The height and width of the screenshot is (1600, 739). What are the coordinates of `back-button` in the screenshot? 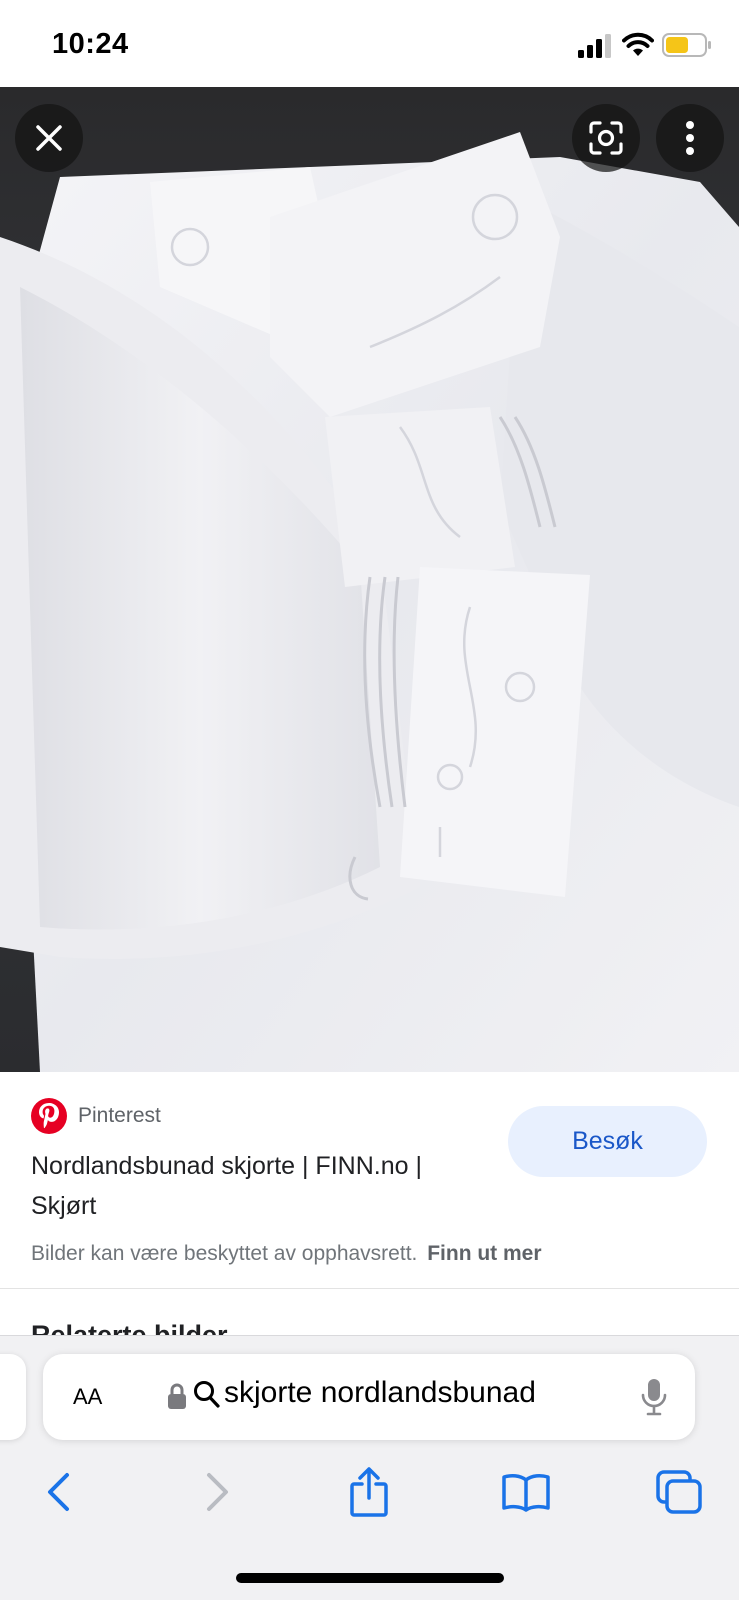 It's located at (58, 1492).